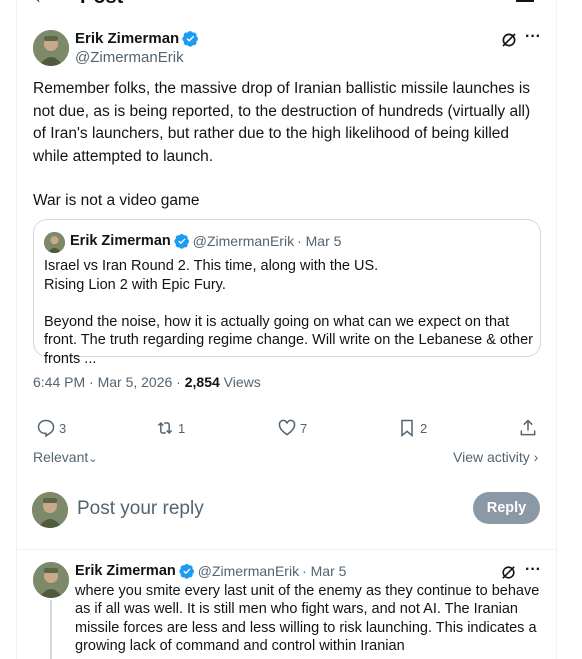 This screenshot has width=582, height=659. I want to click on quote-author-name: Erik Zimerman @ZimermanErik · Mar 5, so click(205, 241).